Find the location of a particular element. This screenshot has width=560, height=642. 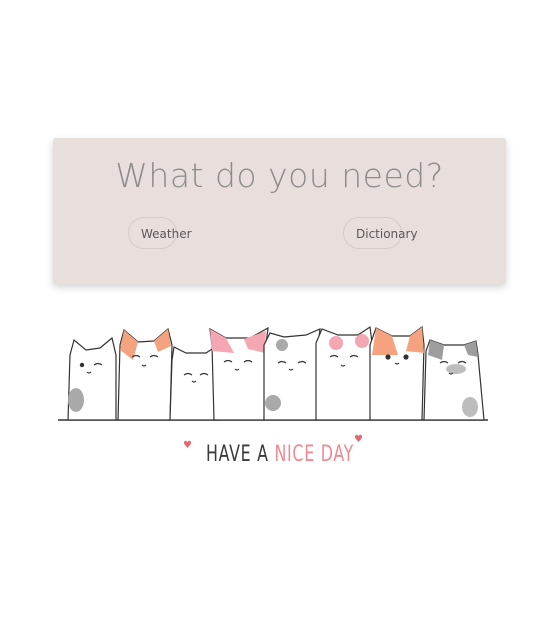

slogan: HAVE A NICE DAY is located at coordinates (279, 454).